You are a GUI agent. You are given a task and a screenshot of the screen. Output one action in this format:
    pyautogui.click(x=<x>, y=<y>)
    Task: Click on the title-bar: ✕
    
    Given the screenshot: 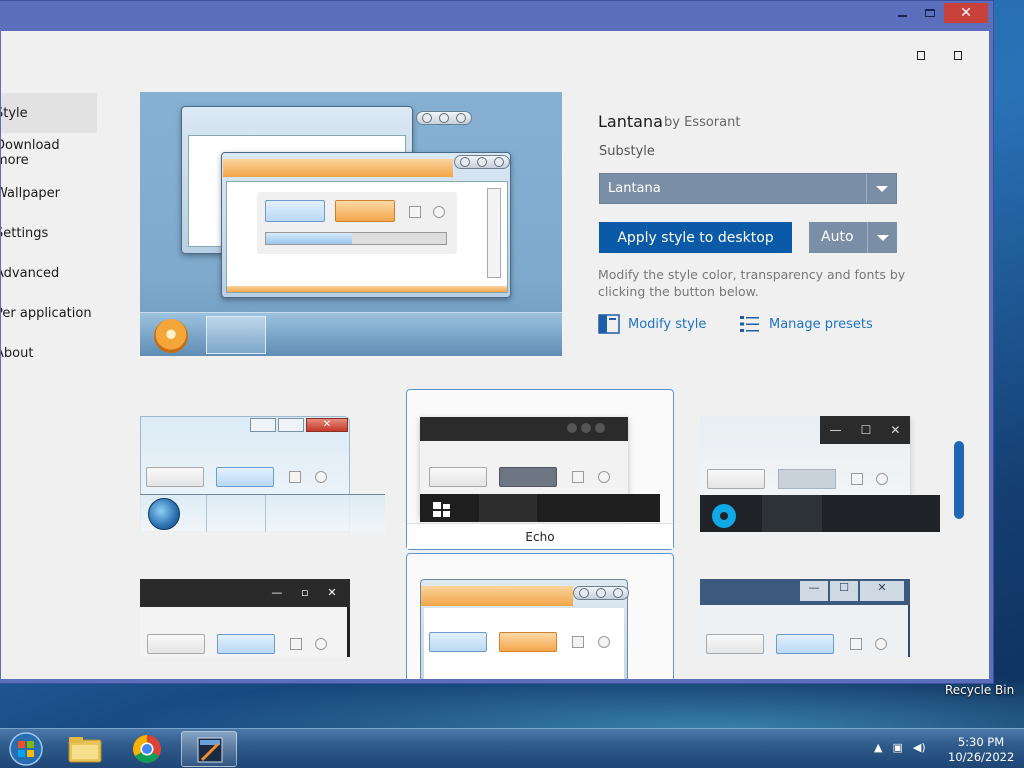 What is the action you would take?
    pyautogui.click(x=496, y=16)
    